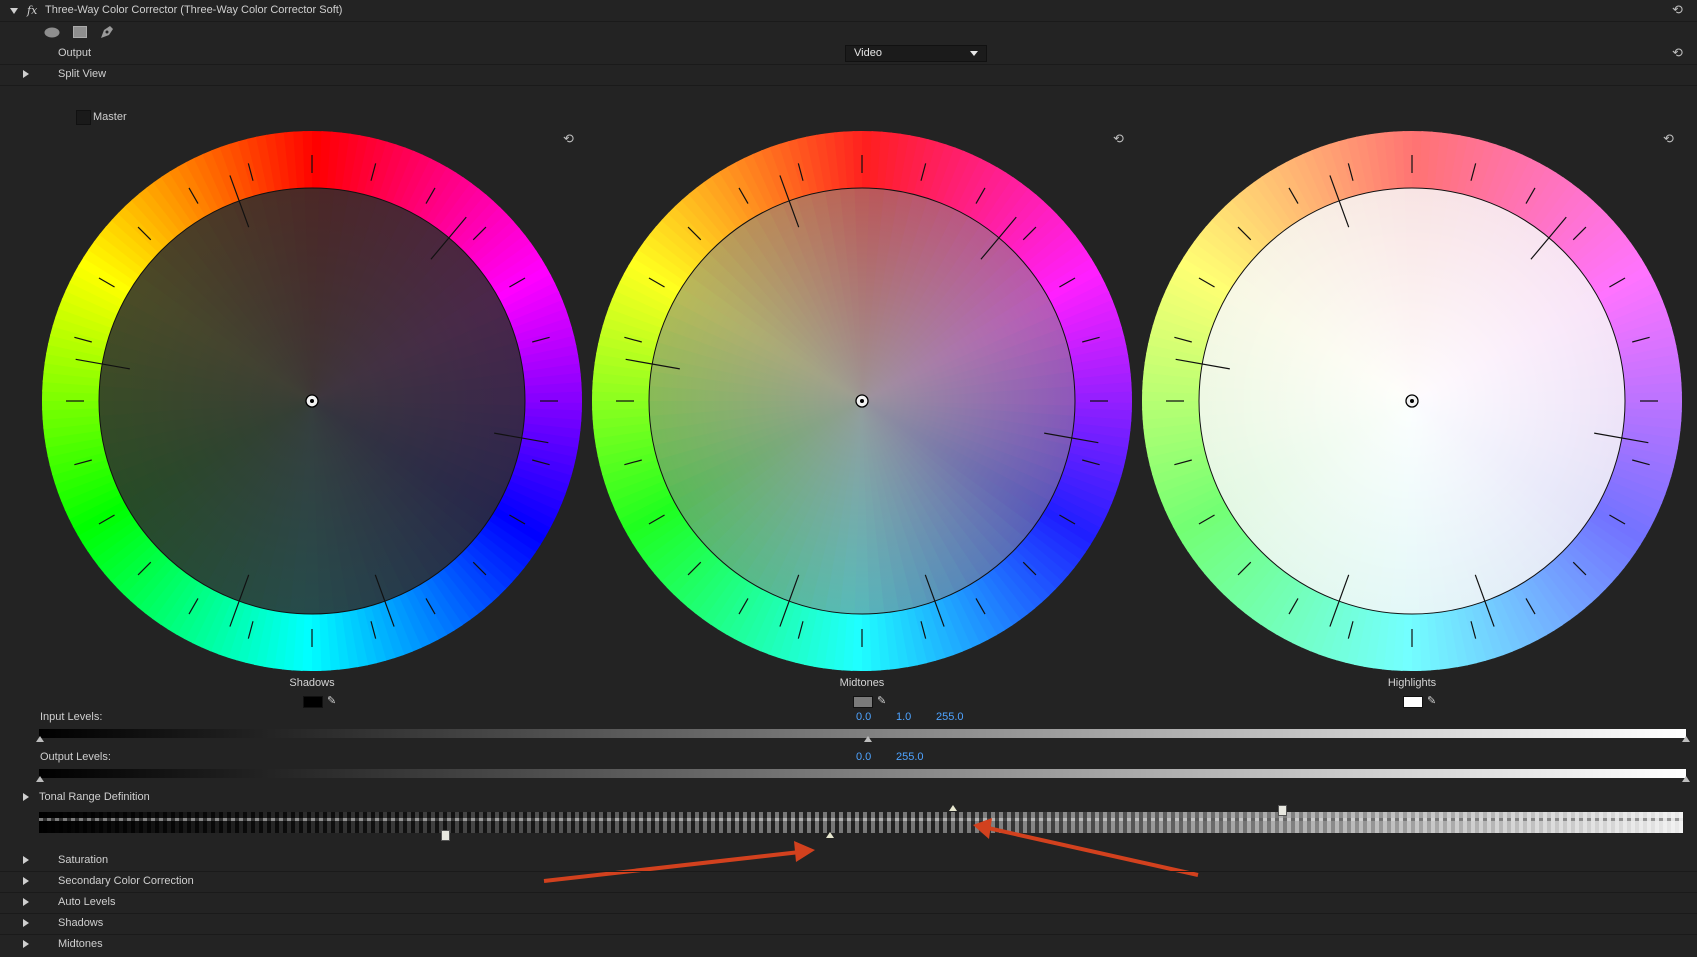 This screenshot has width=1697, height=957. I want to click on section-label: Midtones, so click(80, 944).